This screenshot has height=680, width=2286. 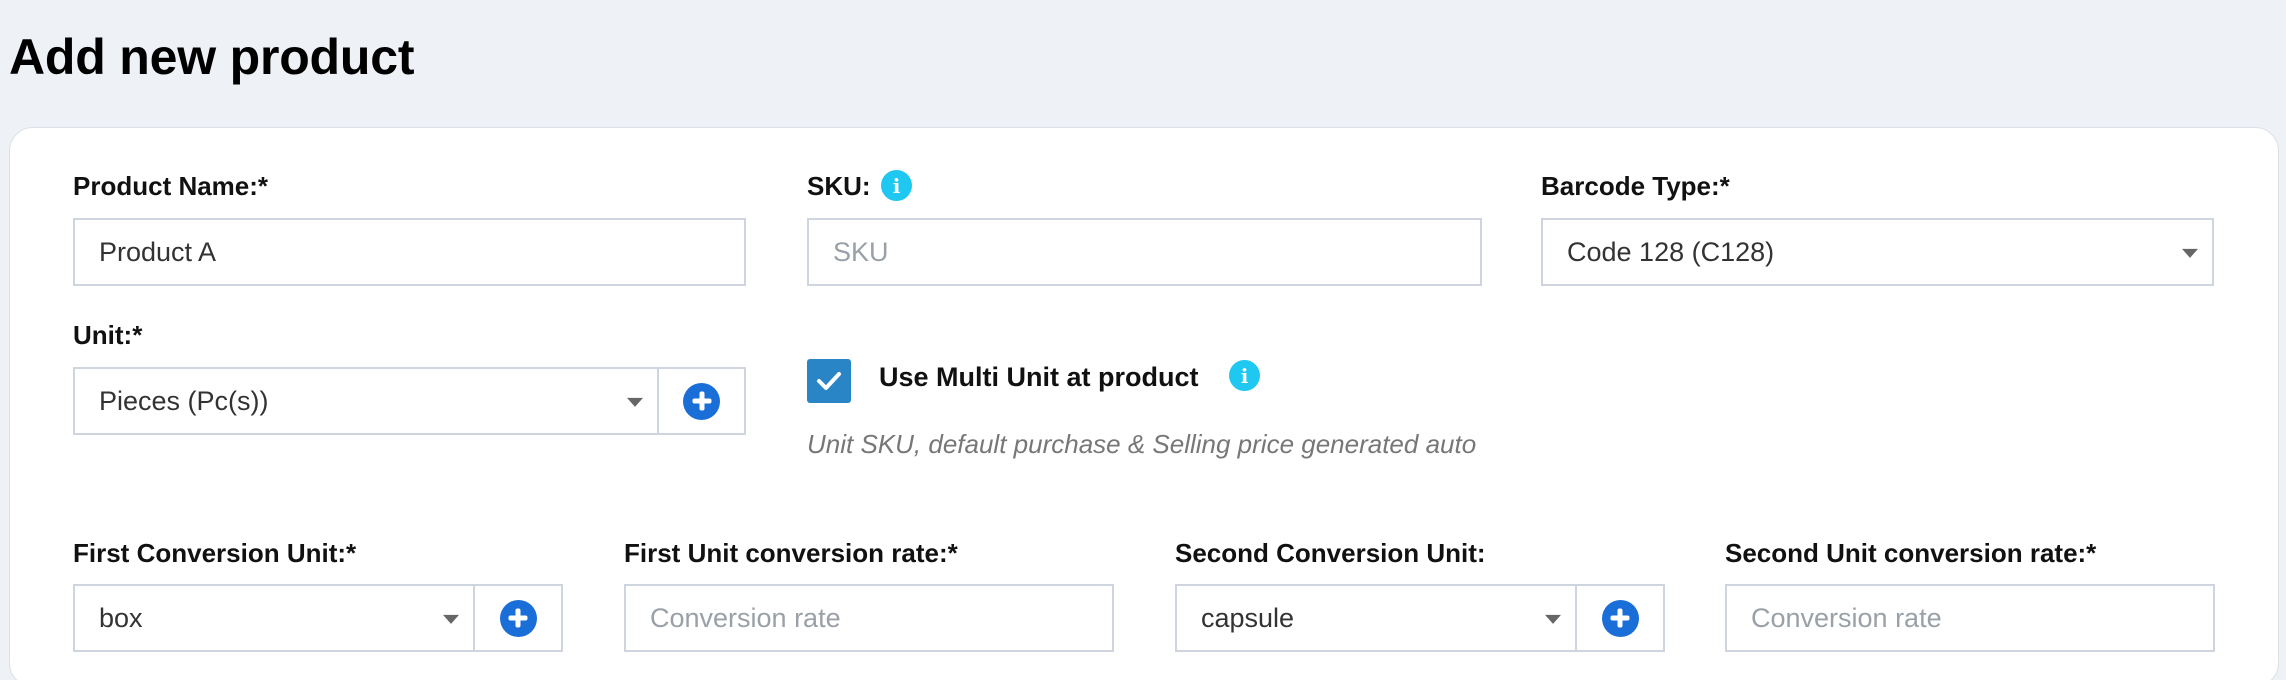 What do you see at coordinates (1039, 377) in the screenshot?
I see `multi-unit-label: Use Multi Unit at product` at bounding box center [1039, 377].